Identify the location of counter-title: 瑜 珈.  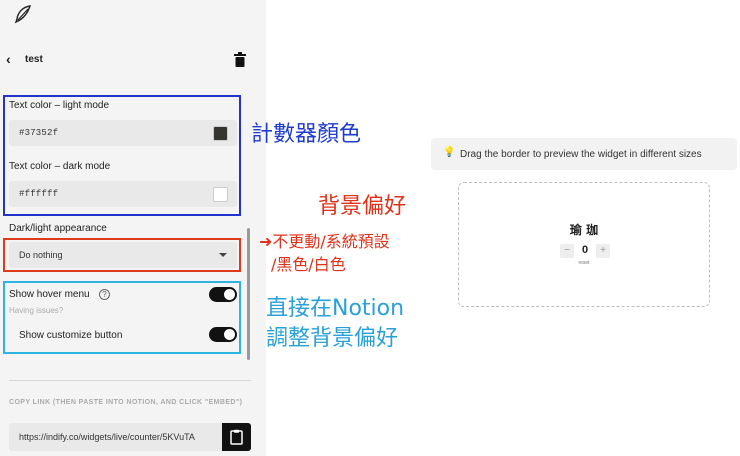
(584, 230).